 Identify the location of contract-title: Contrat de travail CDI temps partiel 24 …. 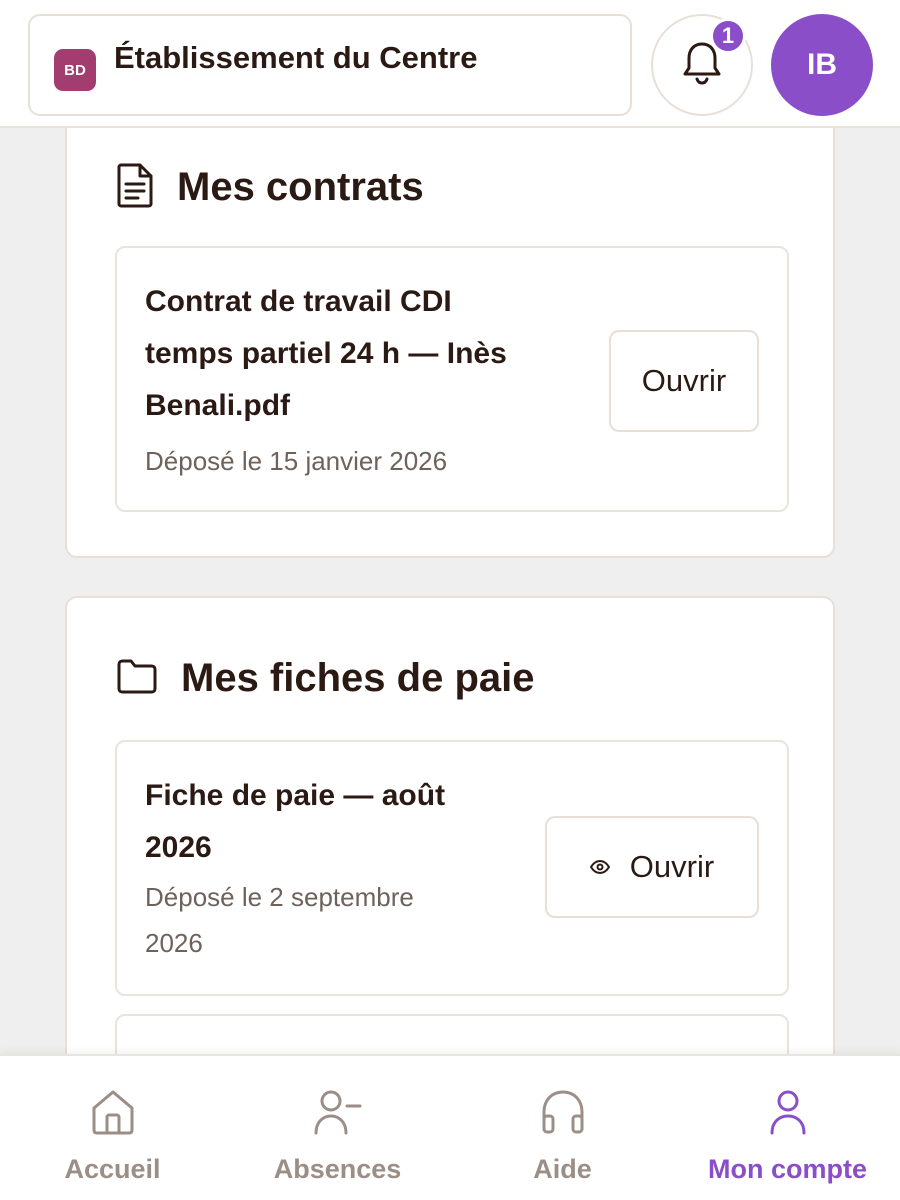
(326, 354).